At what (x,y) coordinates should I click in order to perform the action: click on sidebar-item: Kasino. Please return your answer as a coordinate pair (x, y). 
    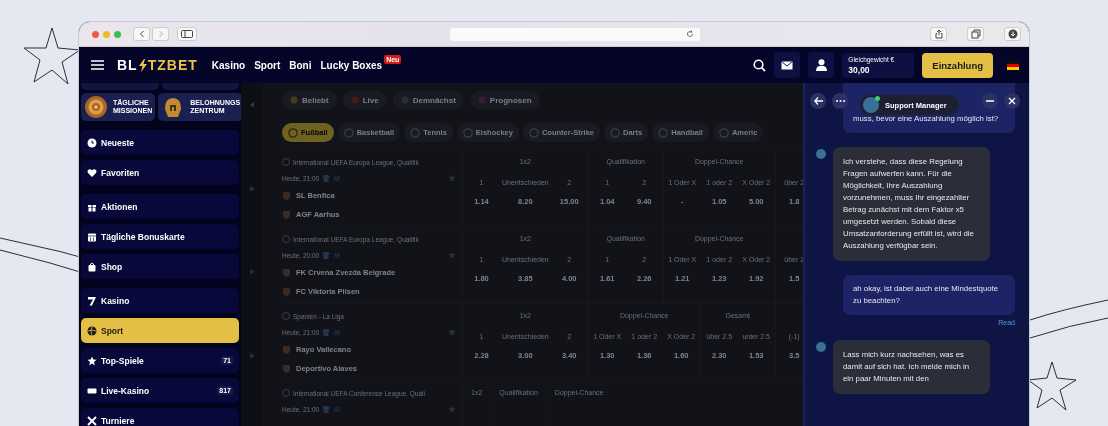
    Looking at the image, I should click on (160, 300).